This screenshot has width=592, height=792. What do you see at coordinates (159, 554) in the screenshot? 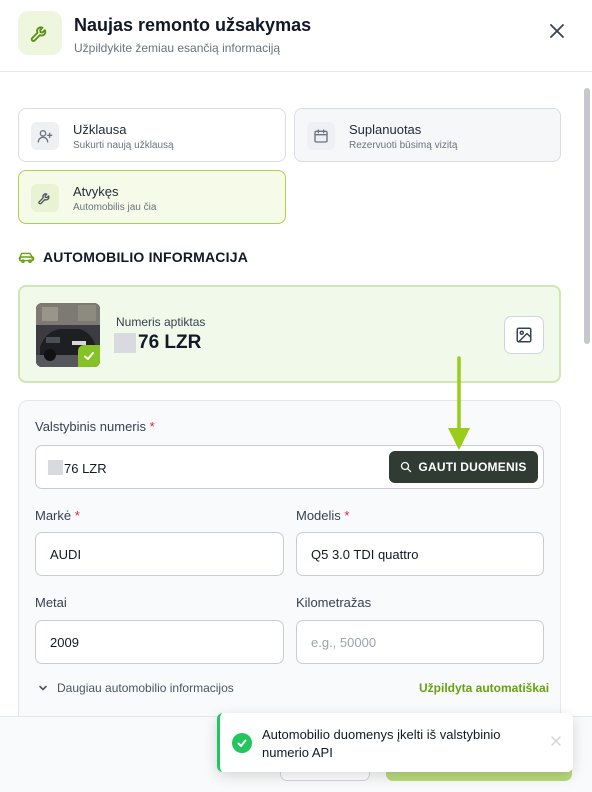
I see `make-input: AUDI` at bounding box center [159, 554].